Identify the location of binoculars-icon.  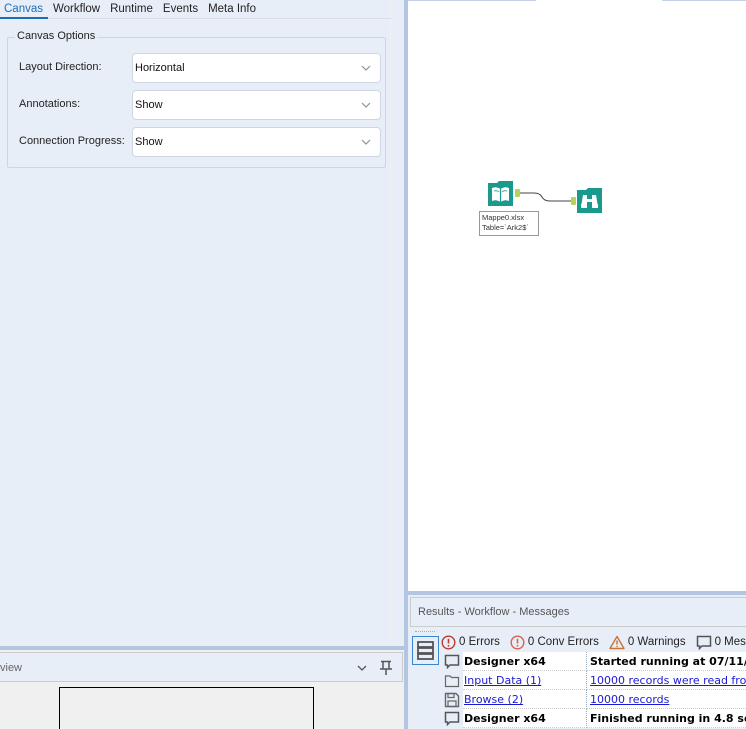
(589, 200).